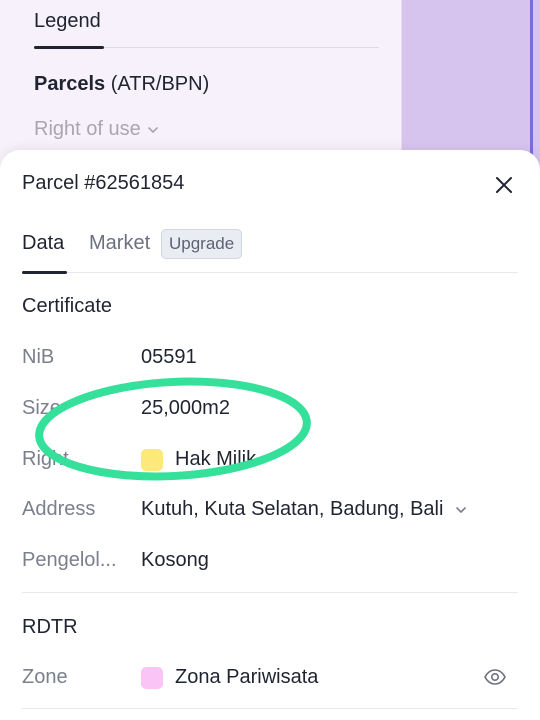  What do you see at coordinates (41, 408) in the screenshot?
I see `size-label: Size` at bounding box center [41, 408].